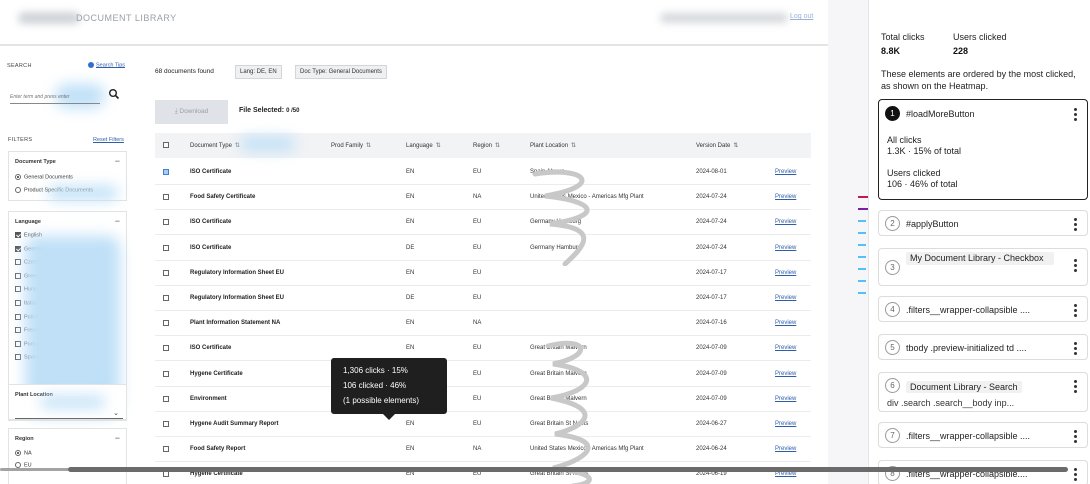  I want to click on column-header: Plant Location ⇅, so click(553, 145).